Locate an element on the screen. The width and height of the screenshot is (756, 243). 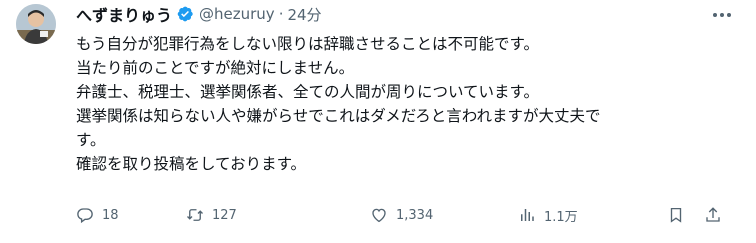
timestamp: 24分 is located at coordinates (304, 14).